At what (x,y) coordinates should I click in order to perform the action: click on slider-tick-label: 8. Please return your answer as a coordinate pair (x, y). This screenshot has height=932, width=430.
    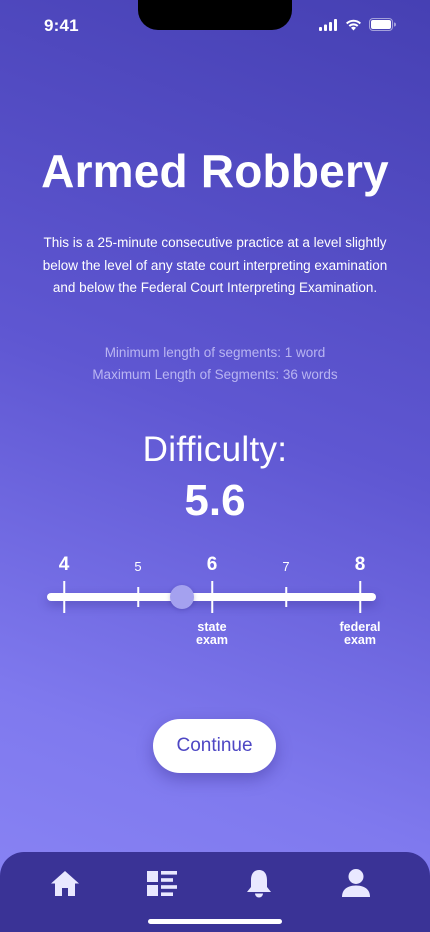
    Looking at the image, I should click on (360, 564).